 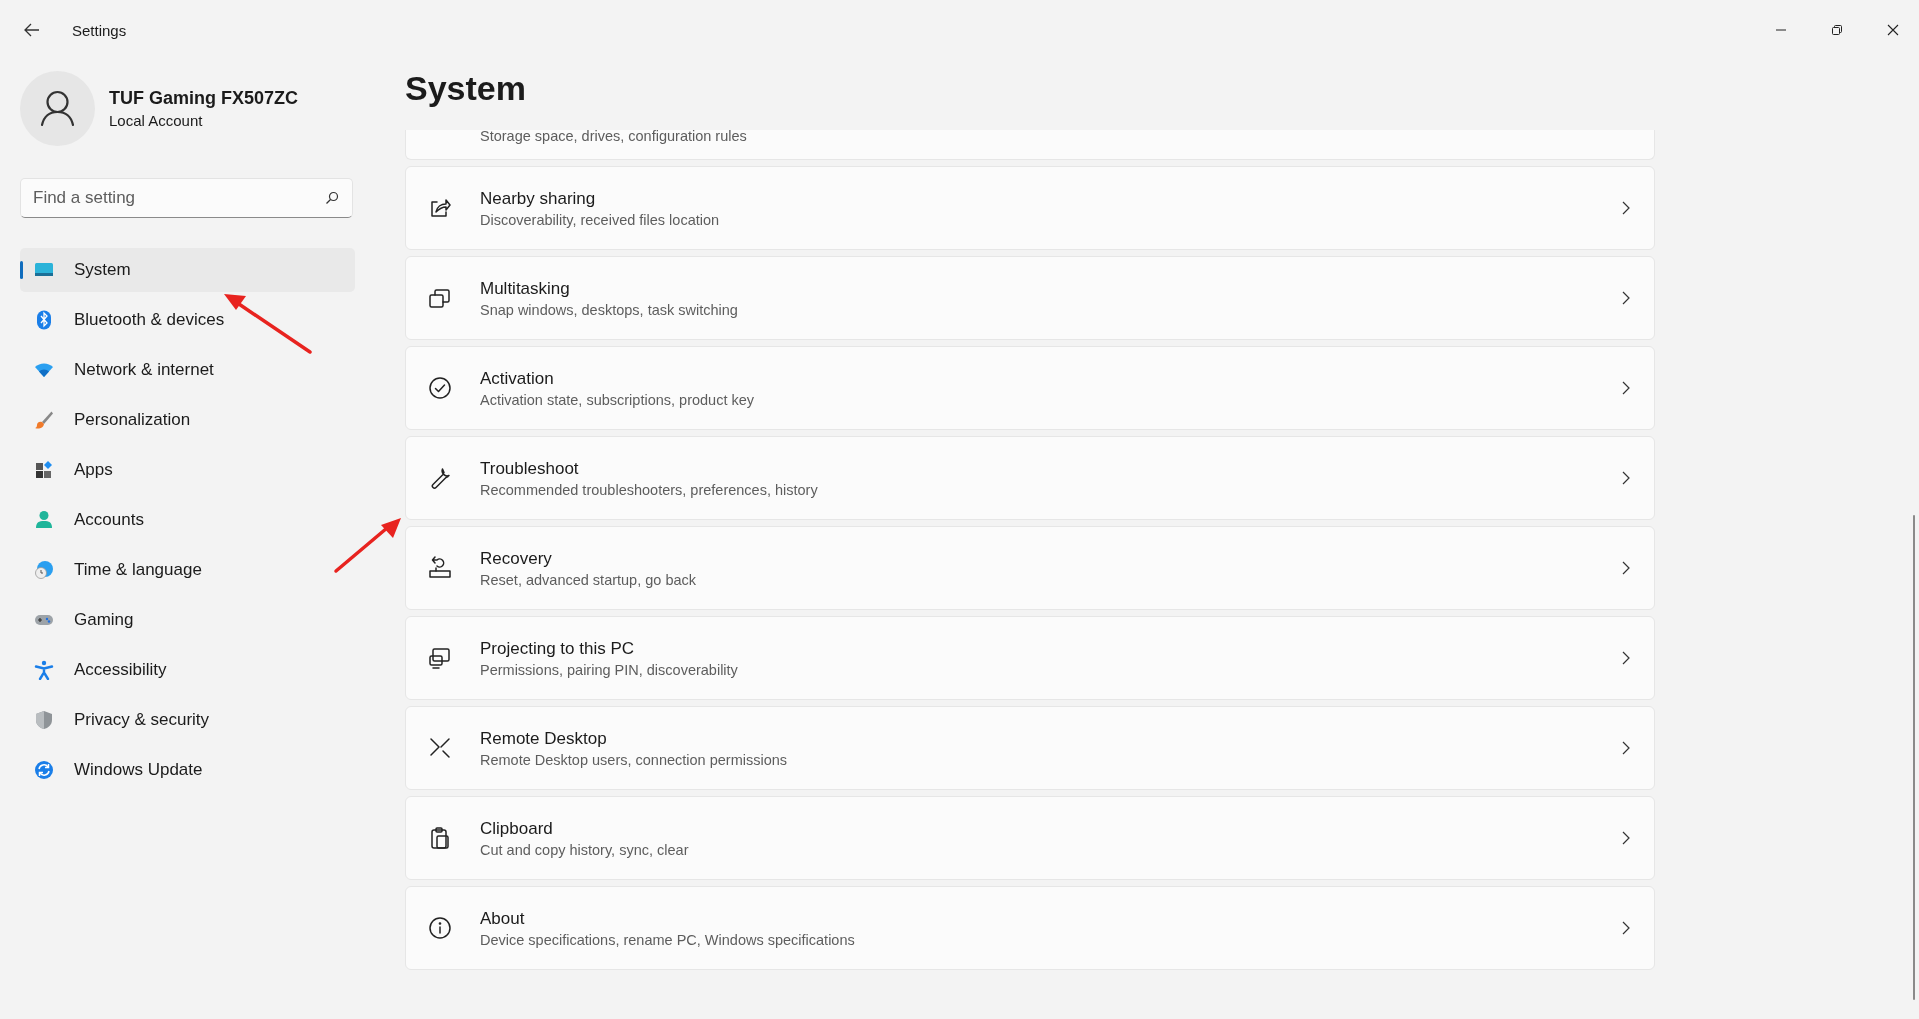 I want to click on close-icon, so click(x=1893, y=30).